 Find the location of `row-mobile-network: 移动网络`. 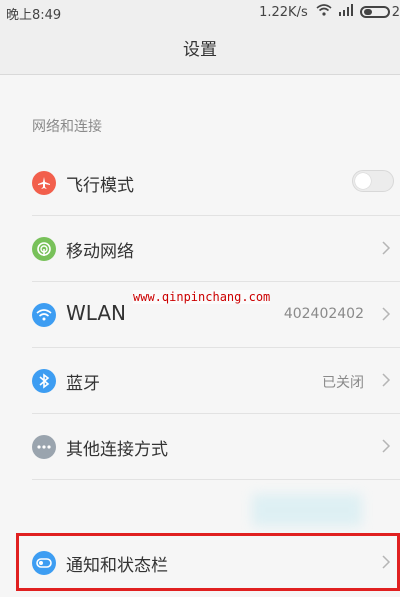

row-mobile-network: 移动网络 is located at coordinates (200, 249).